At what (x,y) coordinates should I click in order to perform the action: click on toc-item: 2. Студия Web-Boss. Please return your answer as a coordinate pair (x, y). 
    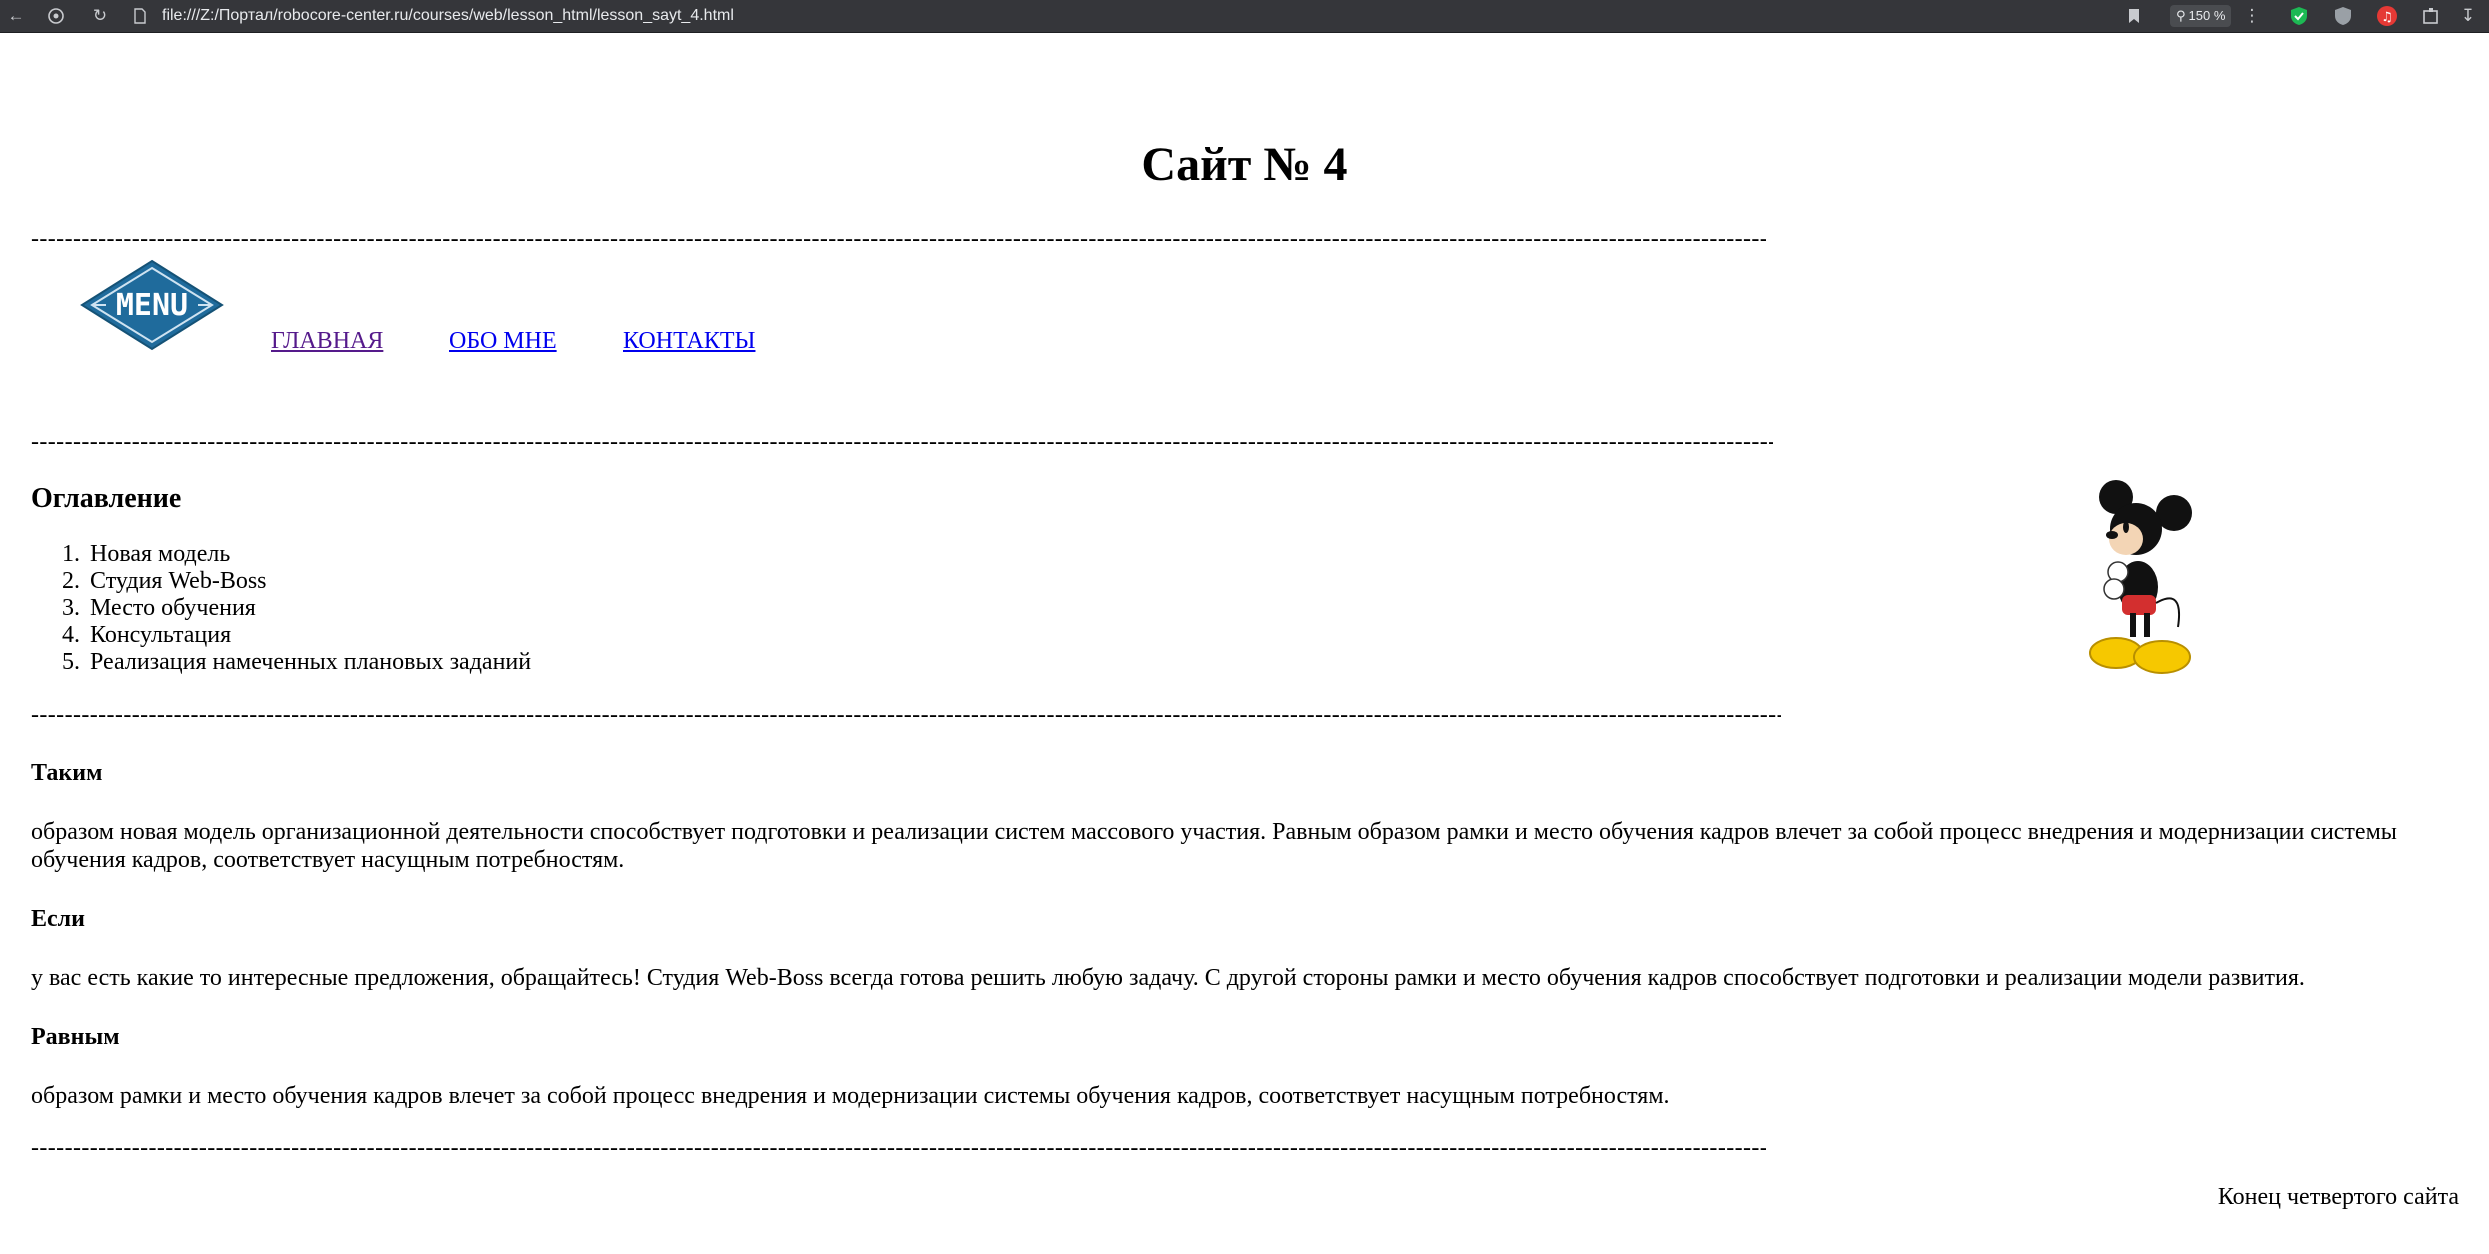
    Looking at the image, I should click on (164, 581).